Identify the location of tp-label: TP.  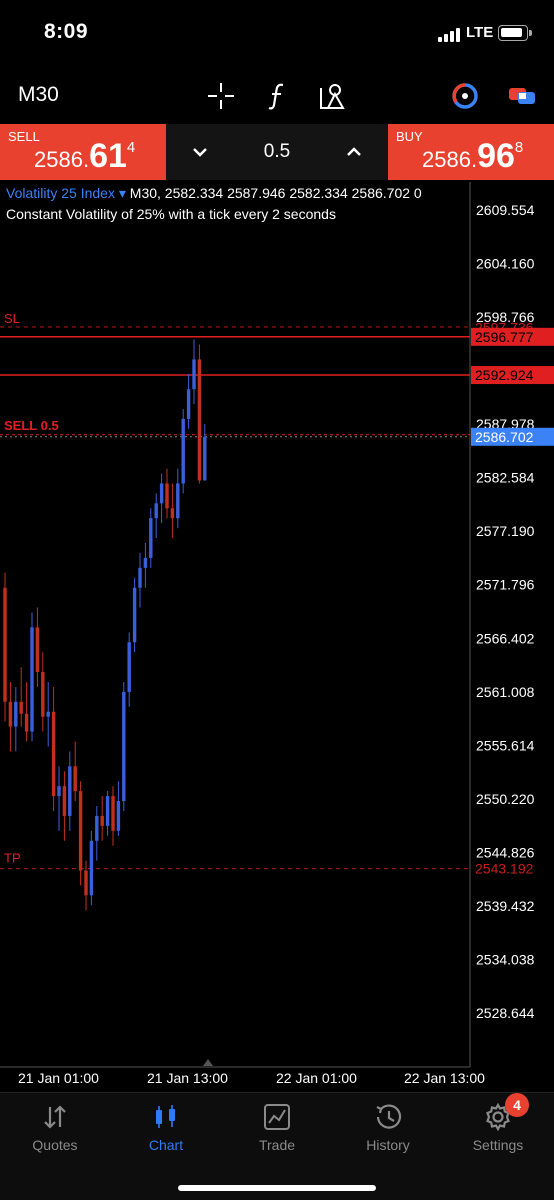
(12, 858).